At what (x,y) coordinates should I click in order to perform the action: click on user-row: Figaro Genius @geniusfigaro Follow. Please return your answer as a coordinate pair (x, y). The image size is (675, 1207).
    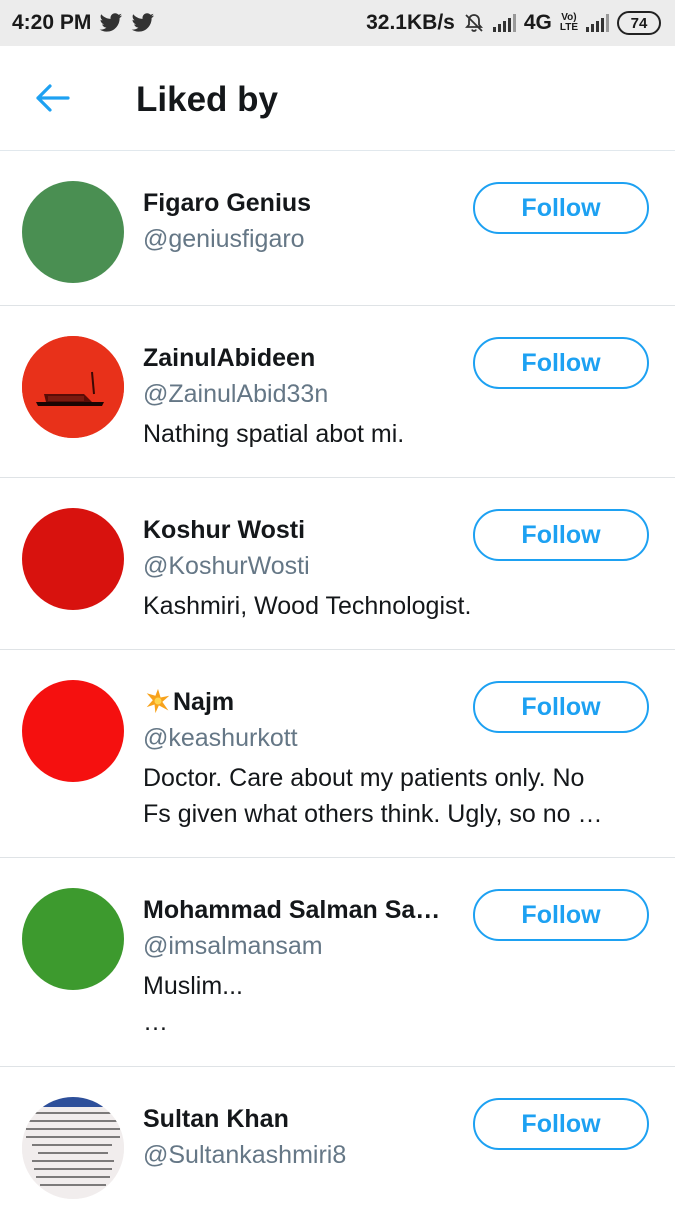
    Looking at the image, I should click on (337, 228).